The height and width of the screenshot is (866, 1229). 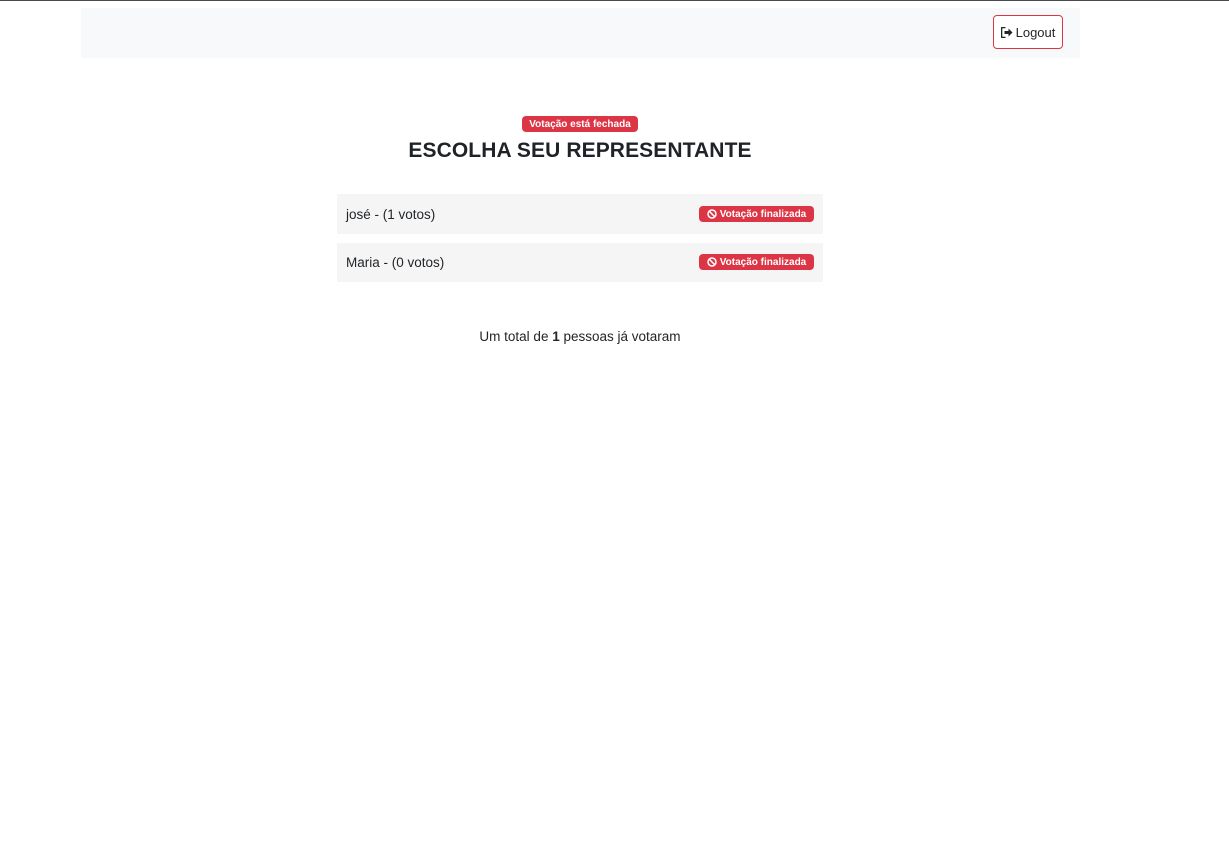 I want to click on page-title: ESCOLHA SEU REPRESENTANTE, so click(x=580, y=150).